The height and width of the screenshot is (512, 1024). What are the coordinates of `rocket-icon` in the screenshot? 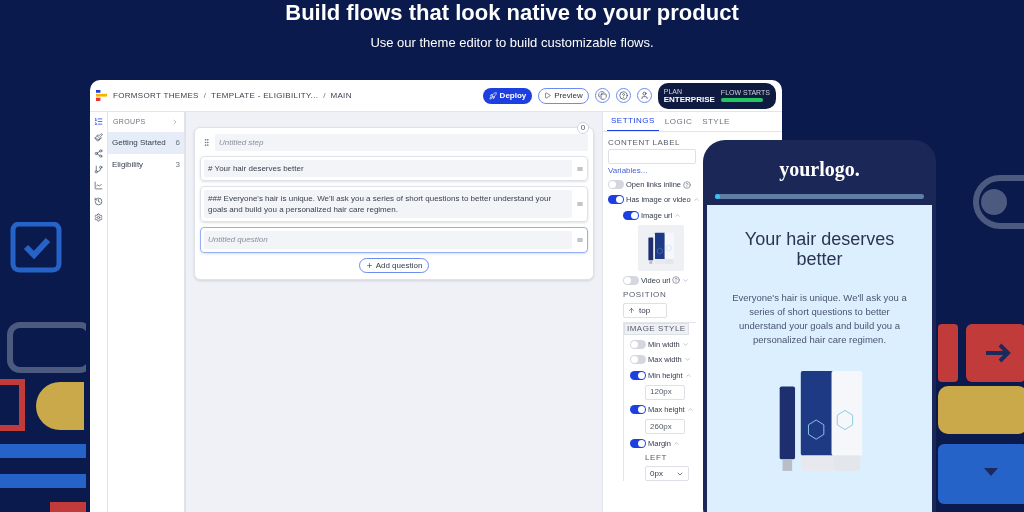 It's located at (492, 95).